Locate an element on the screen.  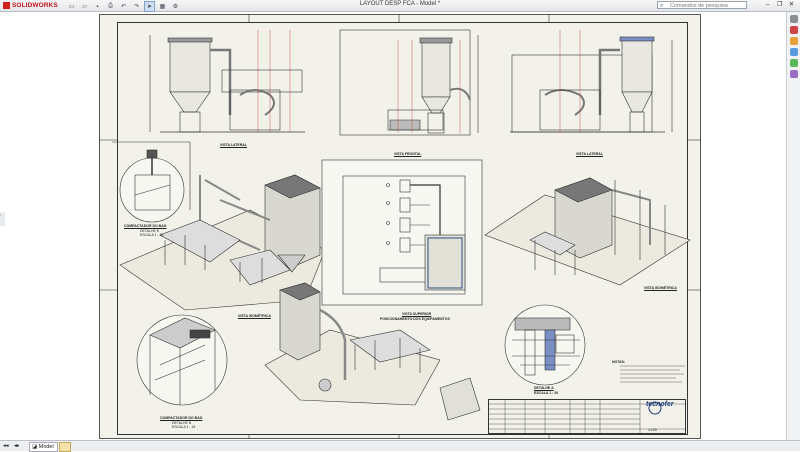
view-sub-compactador-top: DETALHE E ESCALA 1 : 15 is located at coordinates (152, 233).